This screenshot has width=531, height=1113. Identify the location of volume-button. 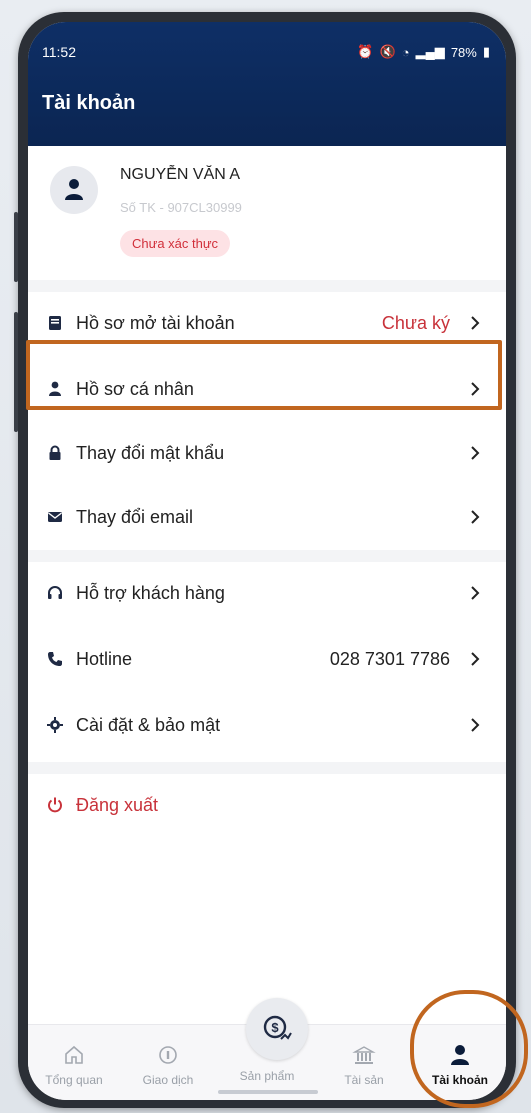
(16, 247).